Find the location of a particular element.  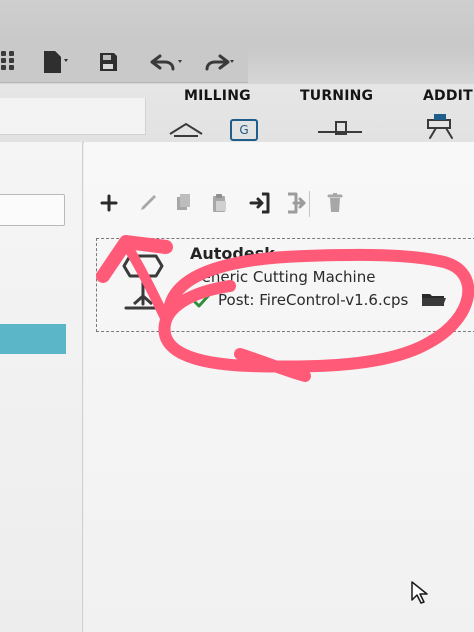

milling-selected-icon: G is located at coordinates (244, 128).